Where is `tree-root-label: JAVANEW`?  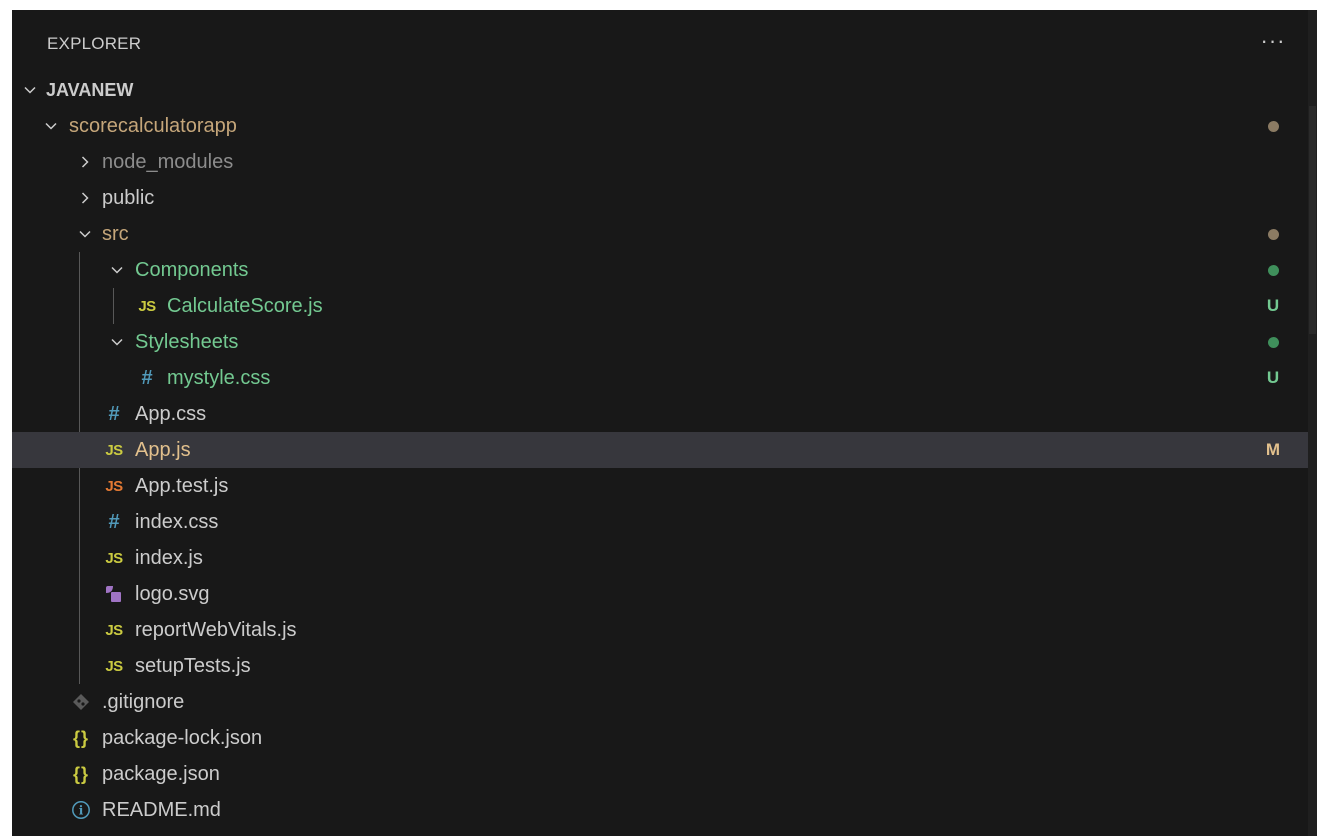 tree-root-label: JAVANEW is located at coordinates (90, 90).